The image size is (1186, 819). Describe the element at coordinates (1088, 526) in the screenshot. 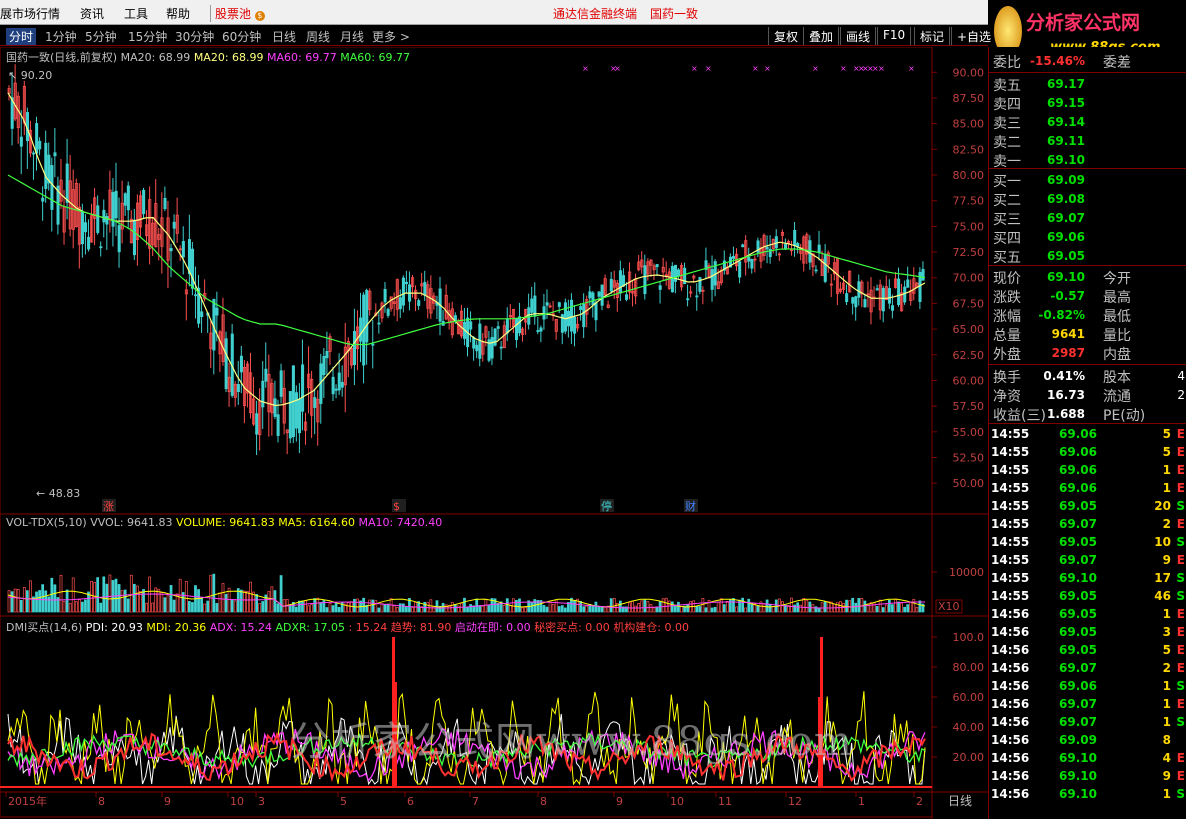

I see `tick-row: 14:55 69.07 2 E` at that location.